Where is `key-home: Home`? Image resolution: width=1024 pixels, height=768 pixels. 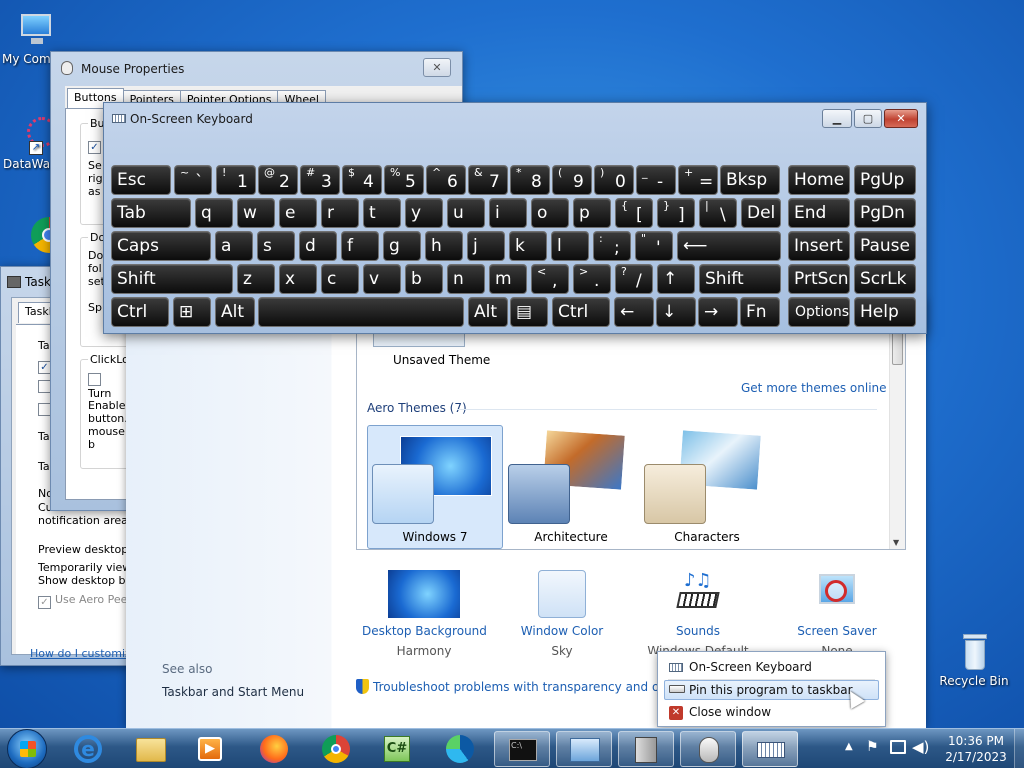
key-home: Home is located at coordinates (819, 180).